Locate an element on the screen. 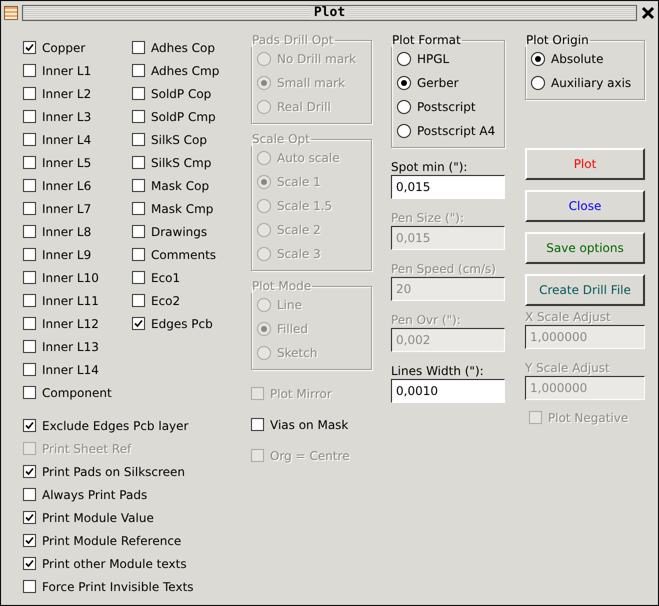 The height and width of the screenshot is (606, 659). group-title: Pads Drill Opt is located at coordinates (292, 40).